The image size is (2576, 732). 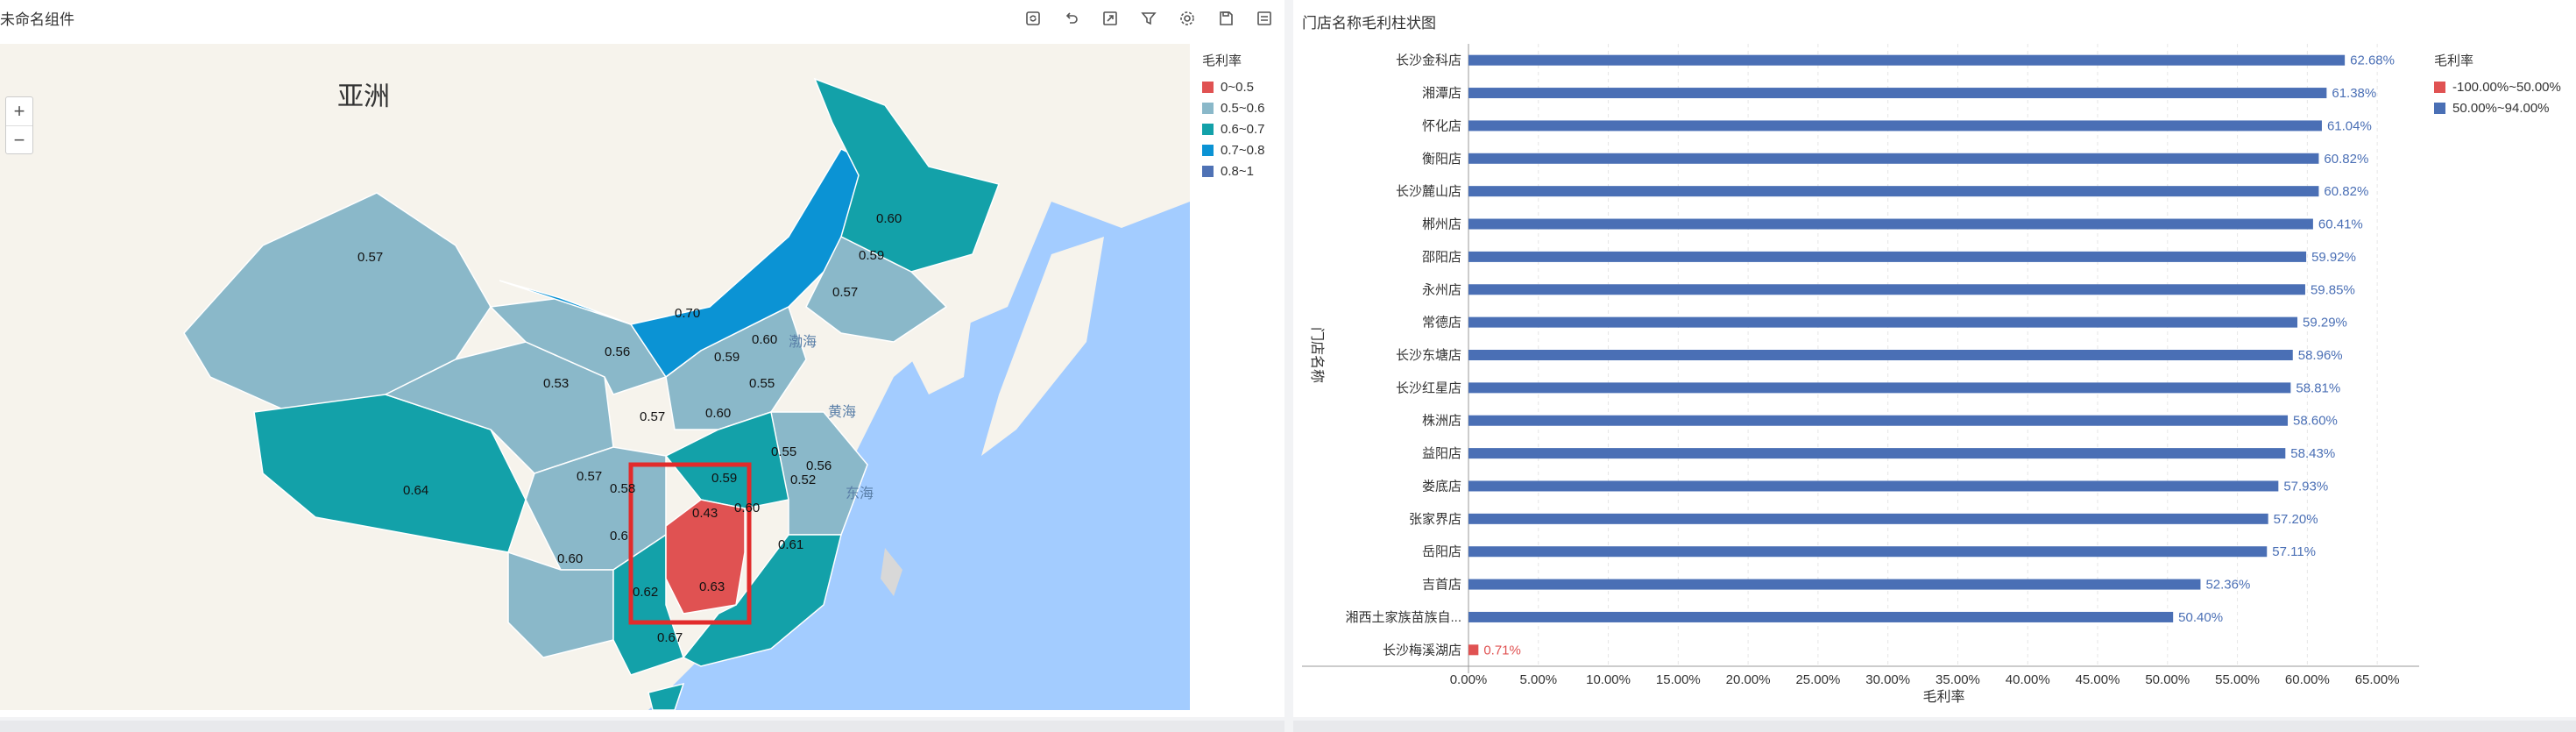 I want to click on legend-item: 50.00%~94.00%, so click(x=2497, y=107).